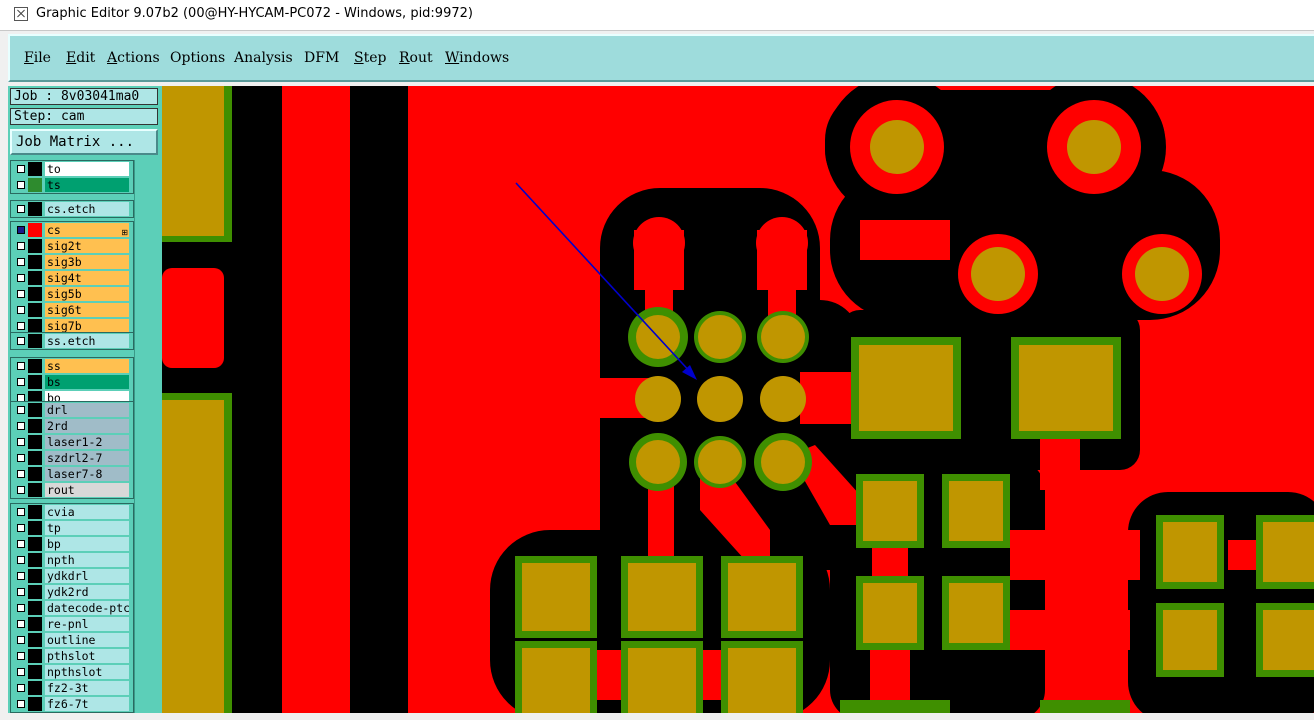 This screenshot has height=720, width=1314. Describe the element at coordinates (321, 58) in the screenshot. I see `menu-dfm: DFM` at that location.